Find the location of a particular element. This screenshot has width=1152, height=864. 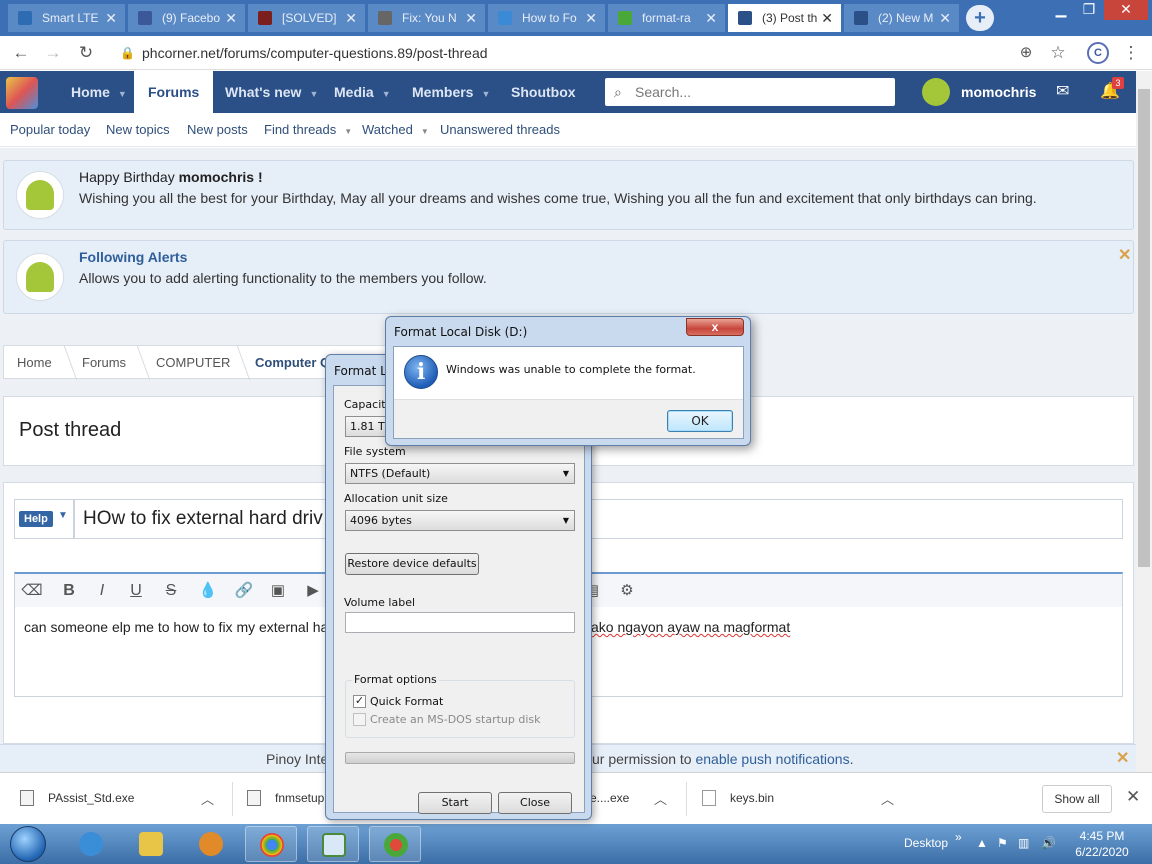

nav-members: Members ▼ is located at coordinates (451, 92).